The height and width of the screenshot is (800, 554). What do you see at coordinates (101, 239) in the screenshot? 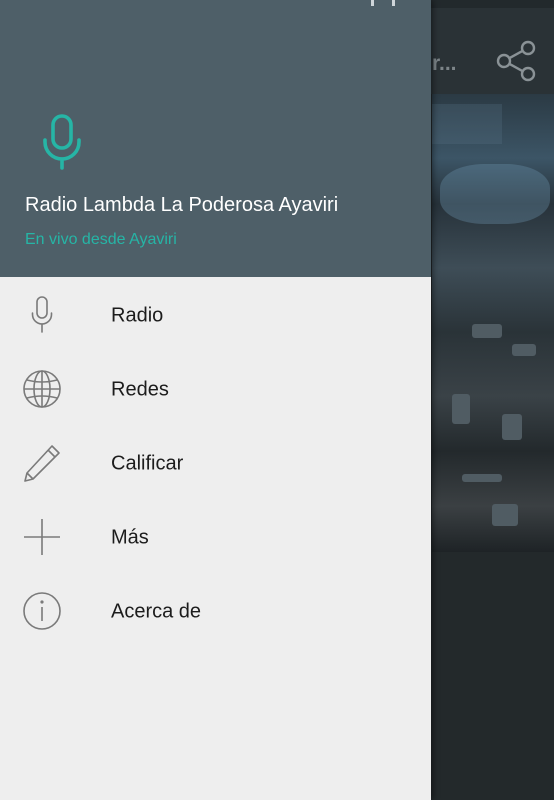
I see `drawer-subtitle: En vivo desde Ayaviri` at bounding box center [101, 239].